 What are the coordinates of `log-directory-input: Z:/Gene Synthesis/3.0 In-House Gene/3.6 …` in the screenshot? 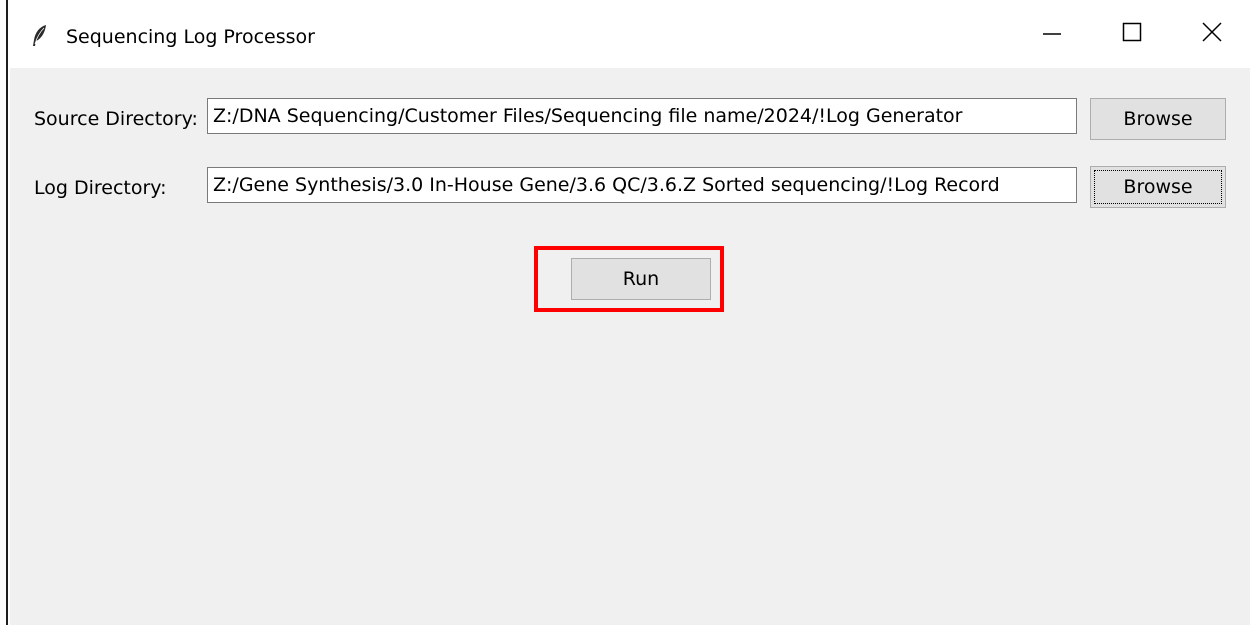 It's located at (642, 185).